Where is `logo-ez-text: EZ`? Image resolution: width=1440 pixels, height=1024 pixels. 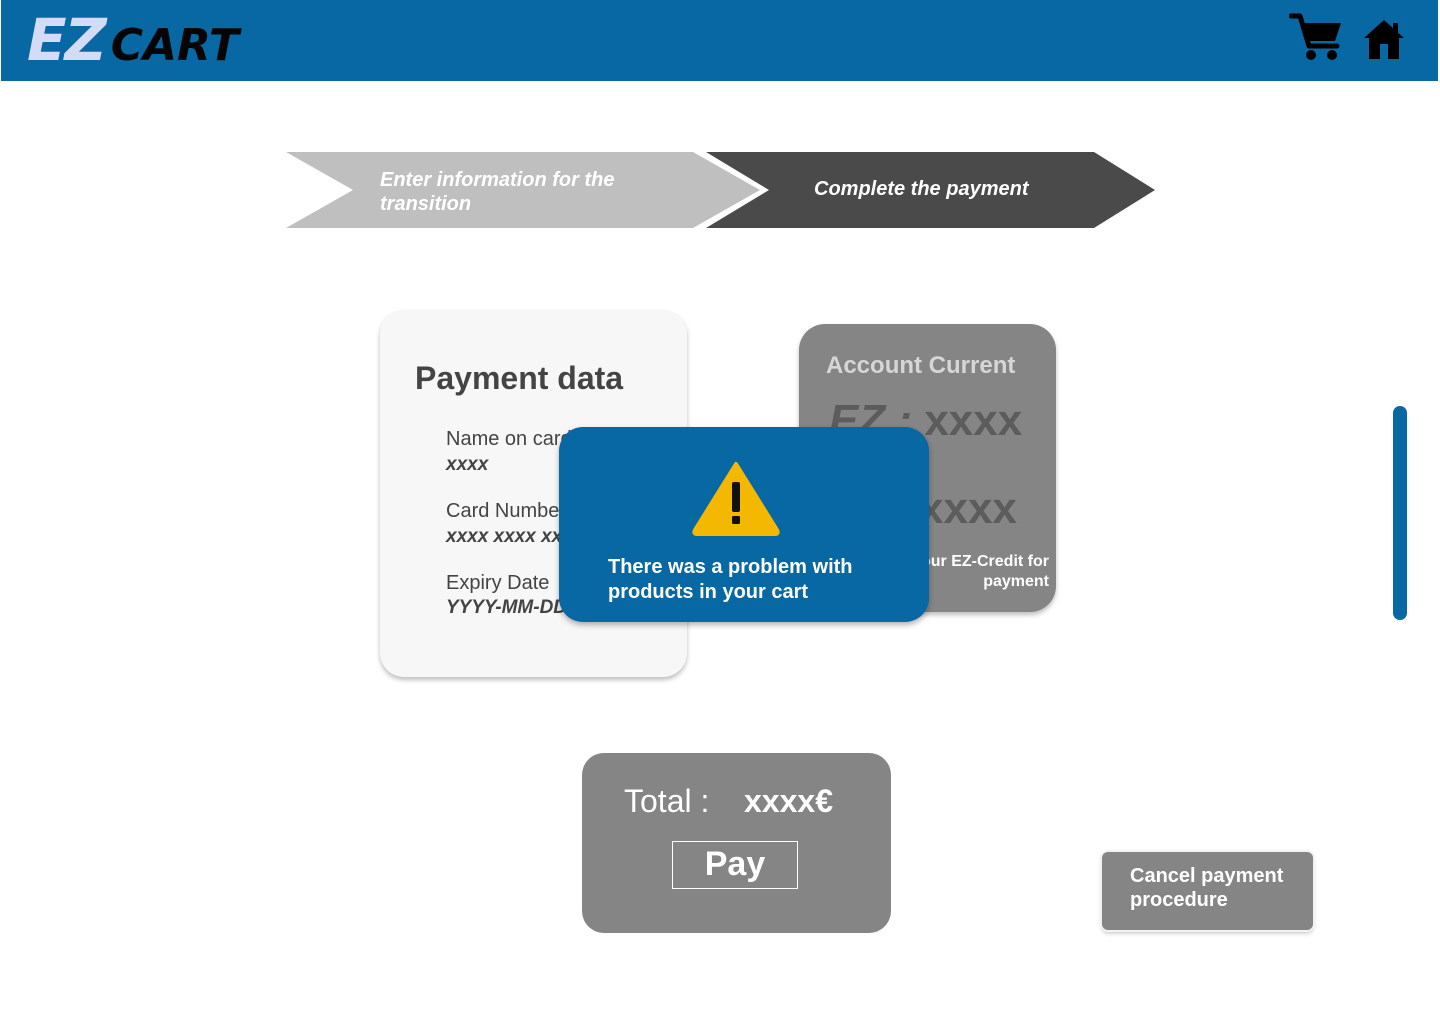
logo-ez-text: EZ is located at coordinates (67, 40).